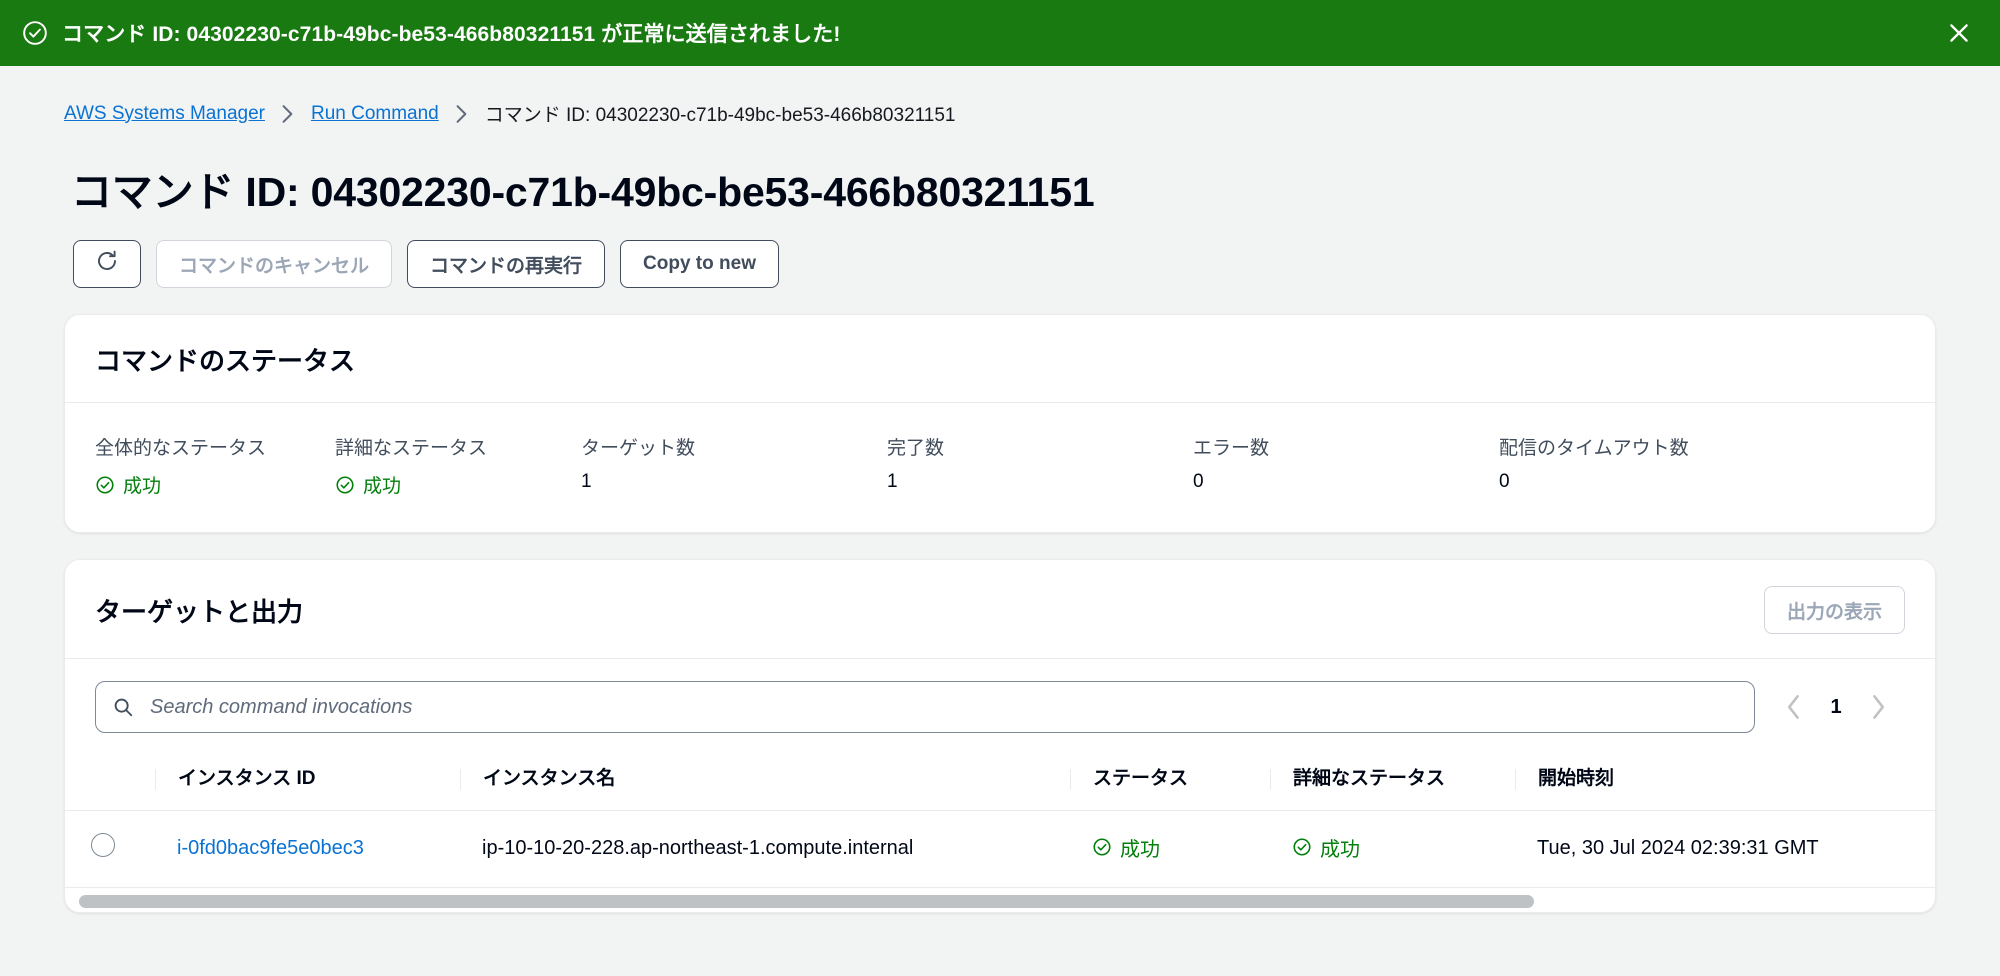 The width and height of the screenshot is (2000, 976). I want to click on cell-start-time: Tue, 30 Jul 2024 02:39:31 GMT, so click(1725, 849).